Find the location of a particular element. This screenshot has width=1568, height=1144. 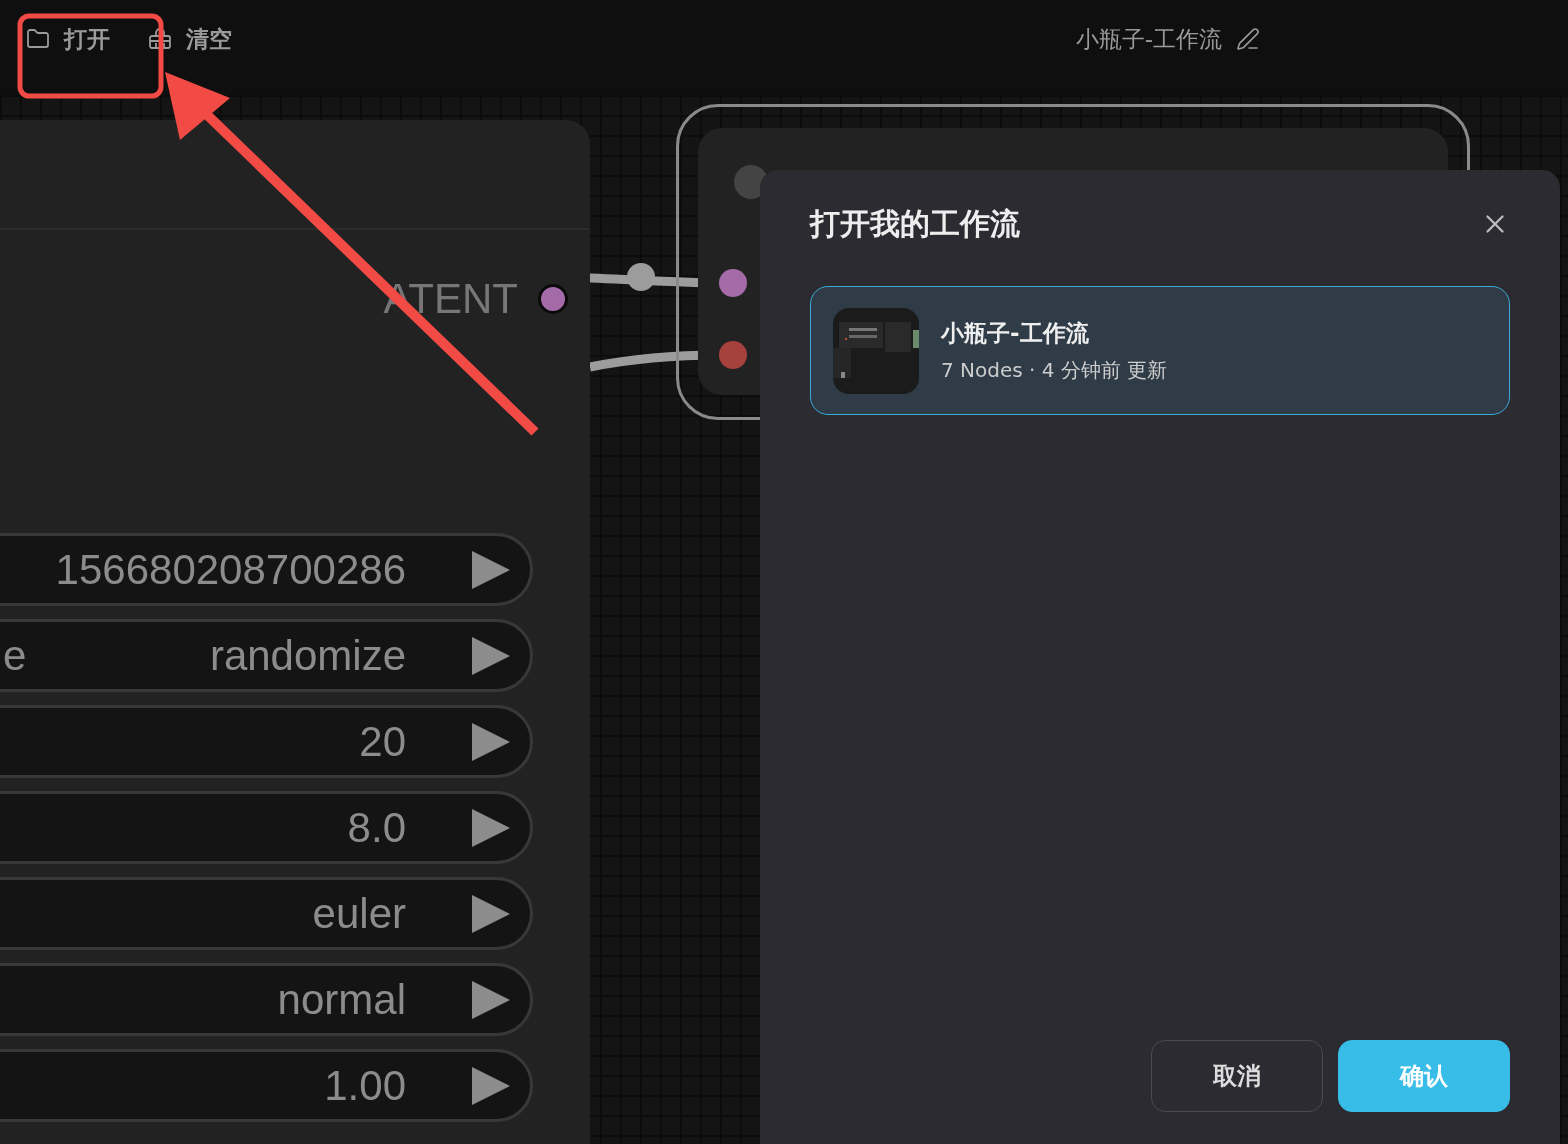

dialog-title: 打开我的工作流 is located at coordinates (915, 223).